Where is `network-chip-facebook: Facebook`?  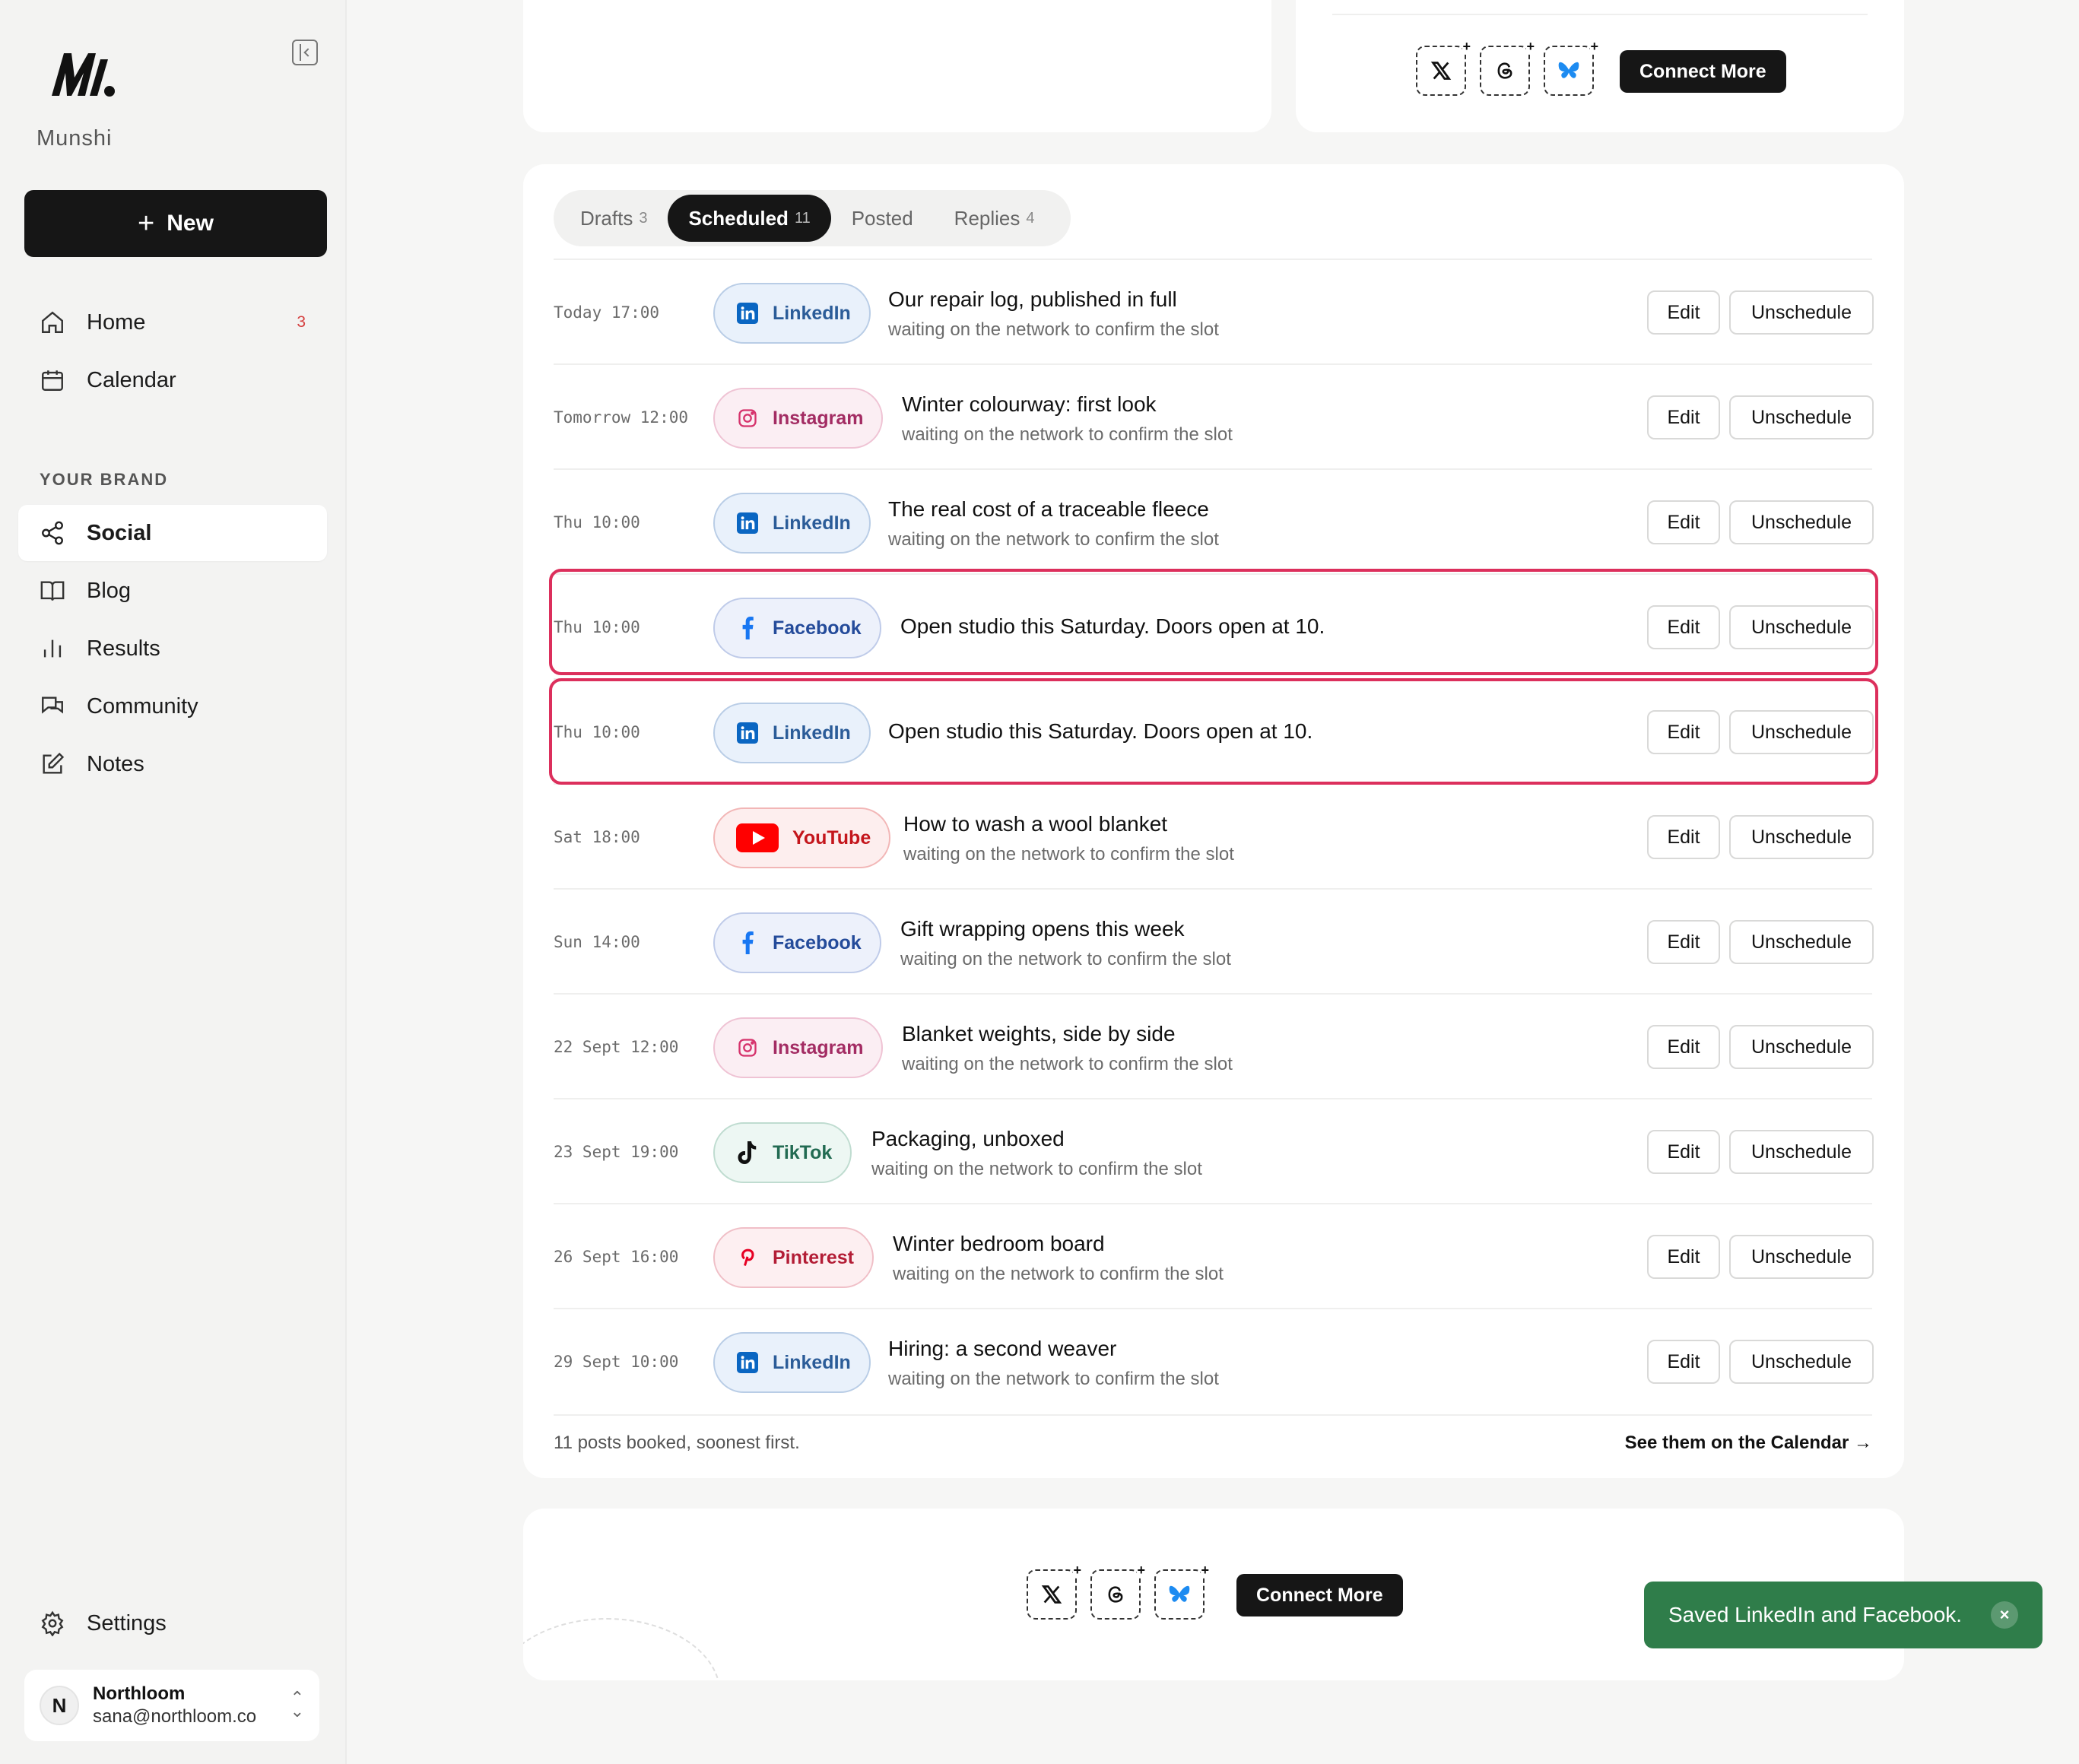 network-chip-facebook: Facebook is located at coordinates (797, 943).